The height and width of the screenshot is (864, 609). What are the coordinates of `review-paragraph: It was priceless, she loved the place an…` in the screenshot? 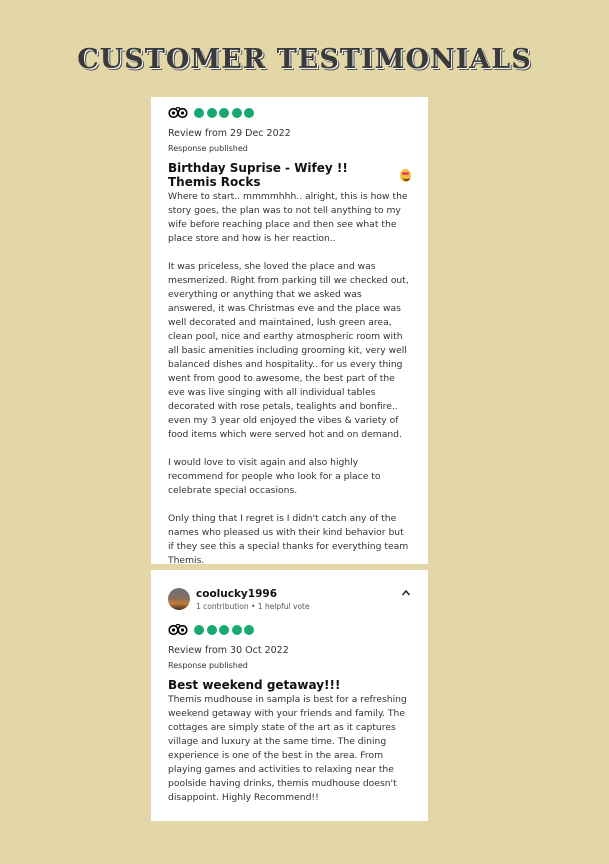 It's located at (288, 350).